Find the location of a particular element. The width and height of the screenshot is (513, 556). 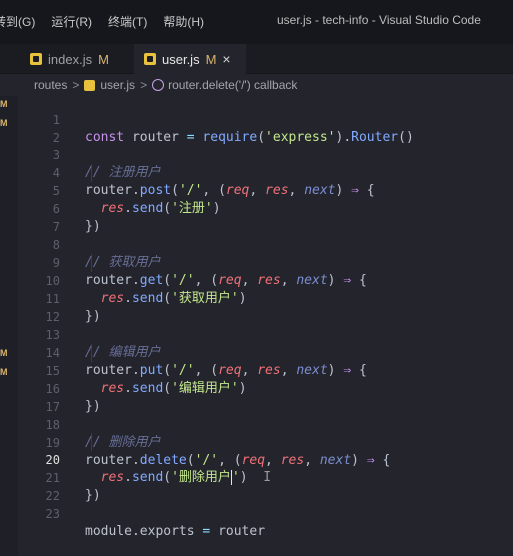

code-line: 21 }) is located at coordinates (265, 477).